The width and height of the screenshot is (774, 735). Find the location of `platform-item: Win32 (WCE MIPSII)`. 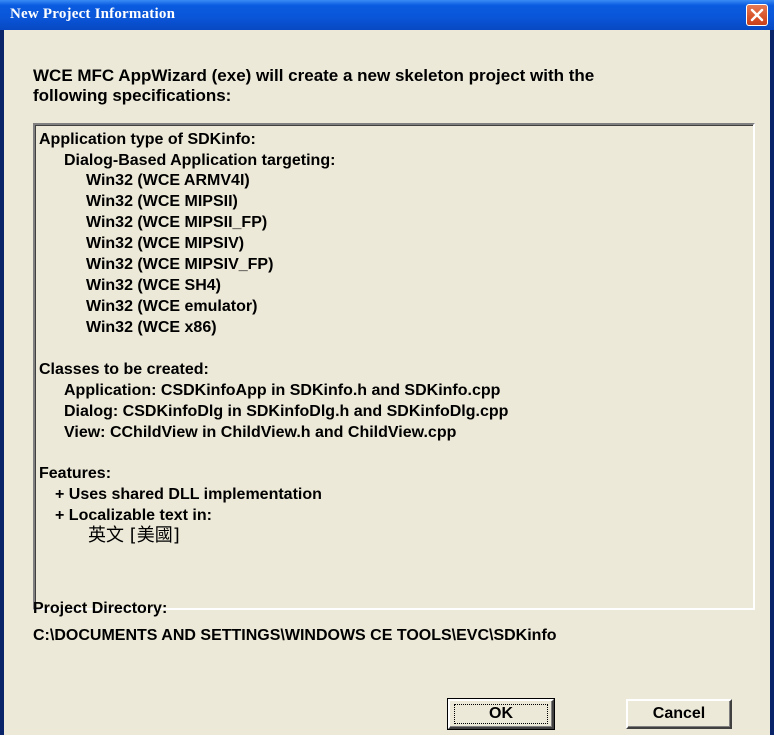

platform-item: Win32 (WCE MIPSII) is located at coordinates (162, 201).